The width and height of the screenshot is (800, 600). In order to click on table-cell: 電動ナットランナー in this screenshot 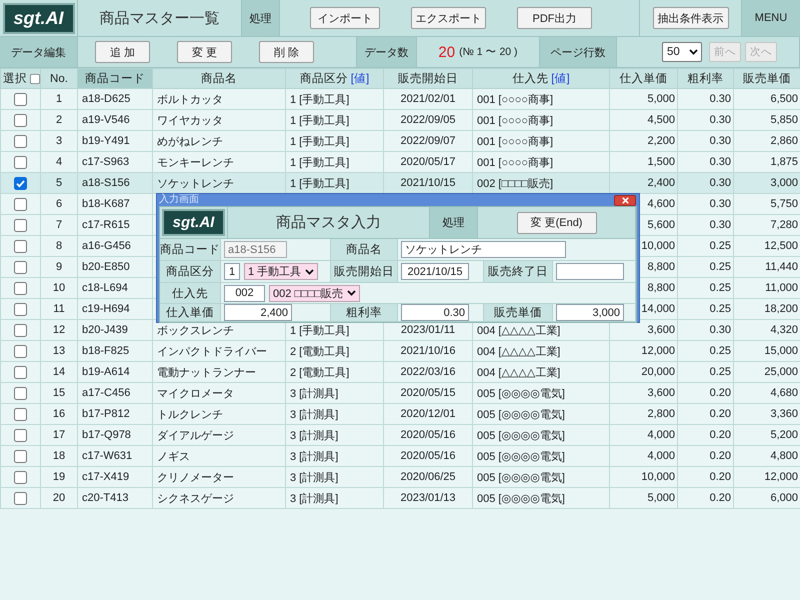, I will do `click(219, 372)`.